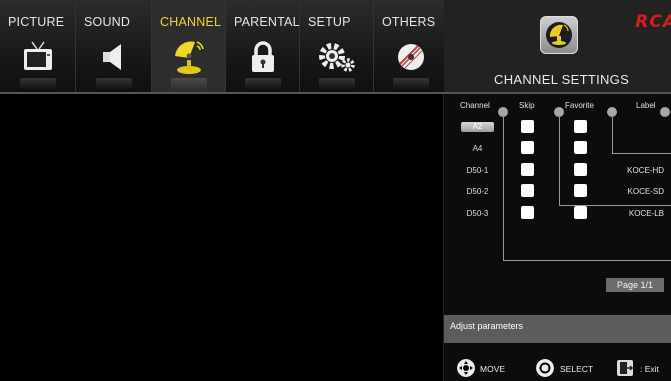  Describe the element at coordinates (557, 368) in the screenshot. I see `footer-hints: MOVE SELECT : Exit` at that location.